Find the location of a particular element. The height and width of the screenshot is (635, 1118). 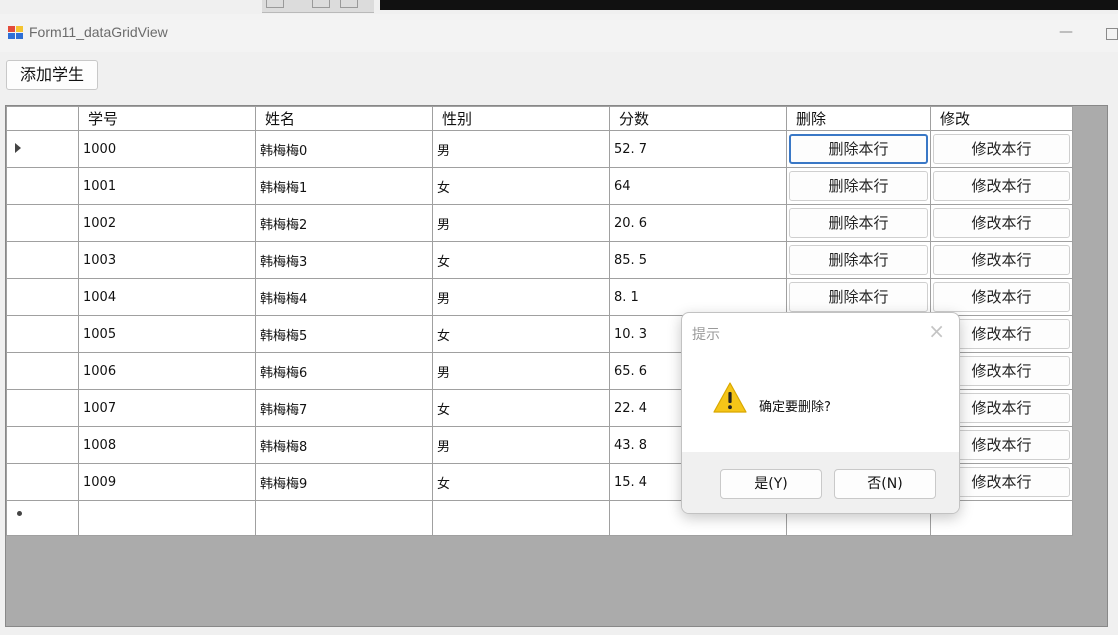

cell-id: 1009 is located at coordinates (167, 482).